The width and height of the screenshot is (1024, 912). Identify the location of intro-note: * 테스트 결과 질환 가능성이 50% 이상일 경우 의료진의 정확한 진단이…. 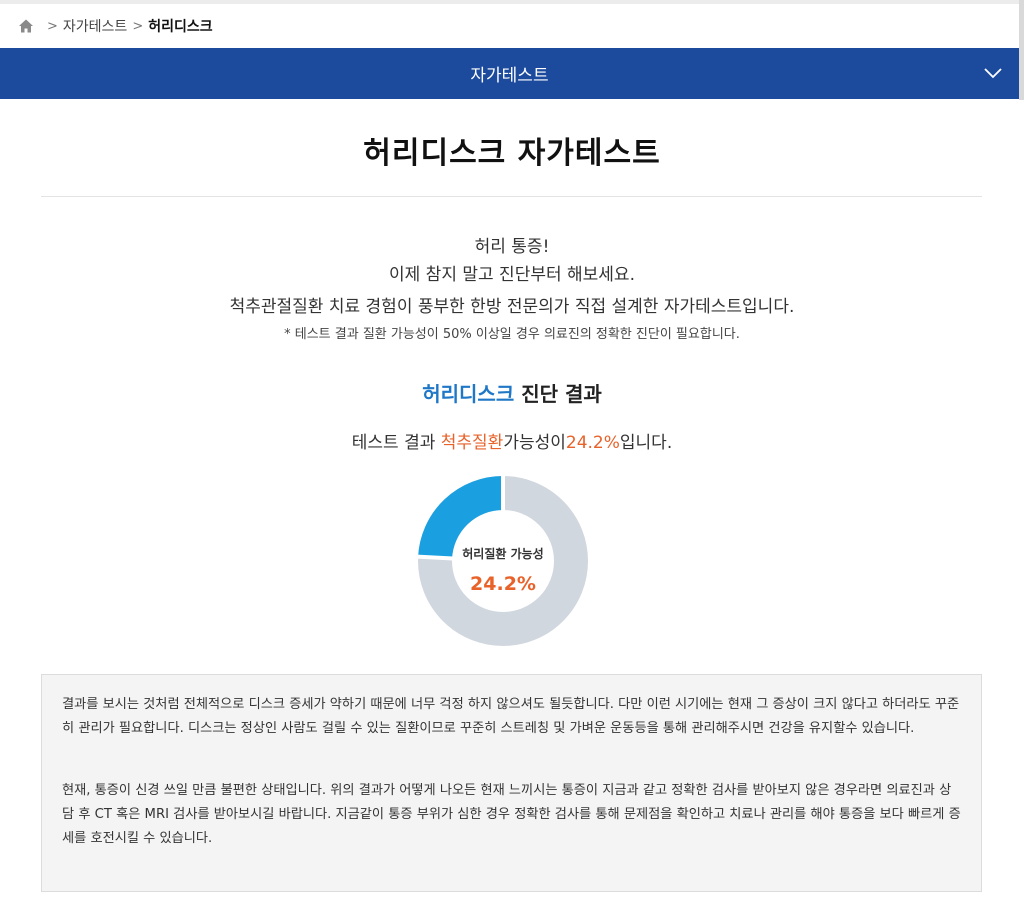
(512, 334).